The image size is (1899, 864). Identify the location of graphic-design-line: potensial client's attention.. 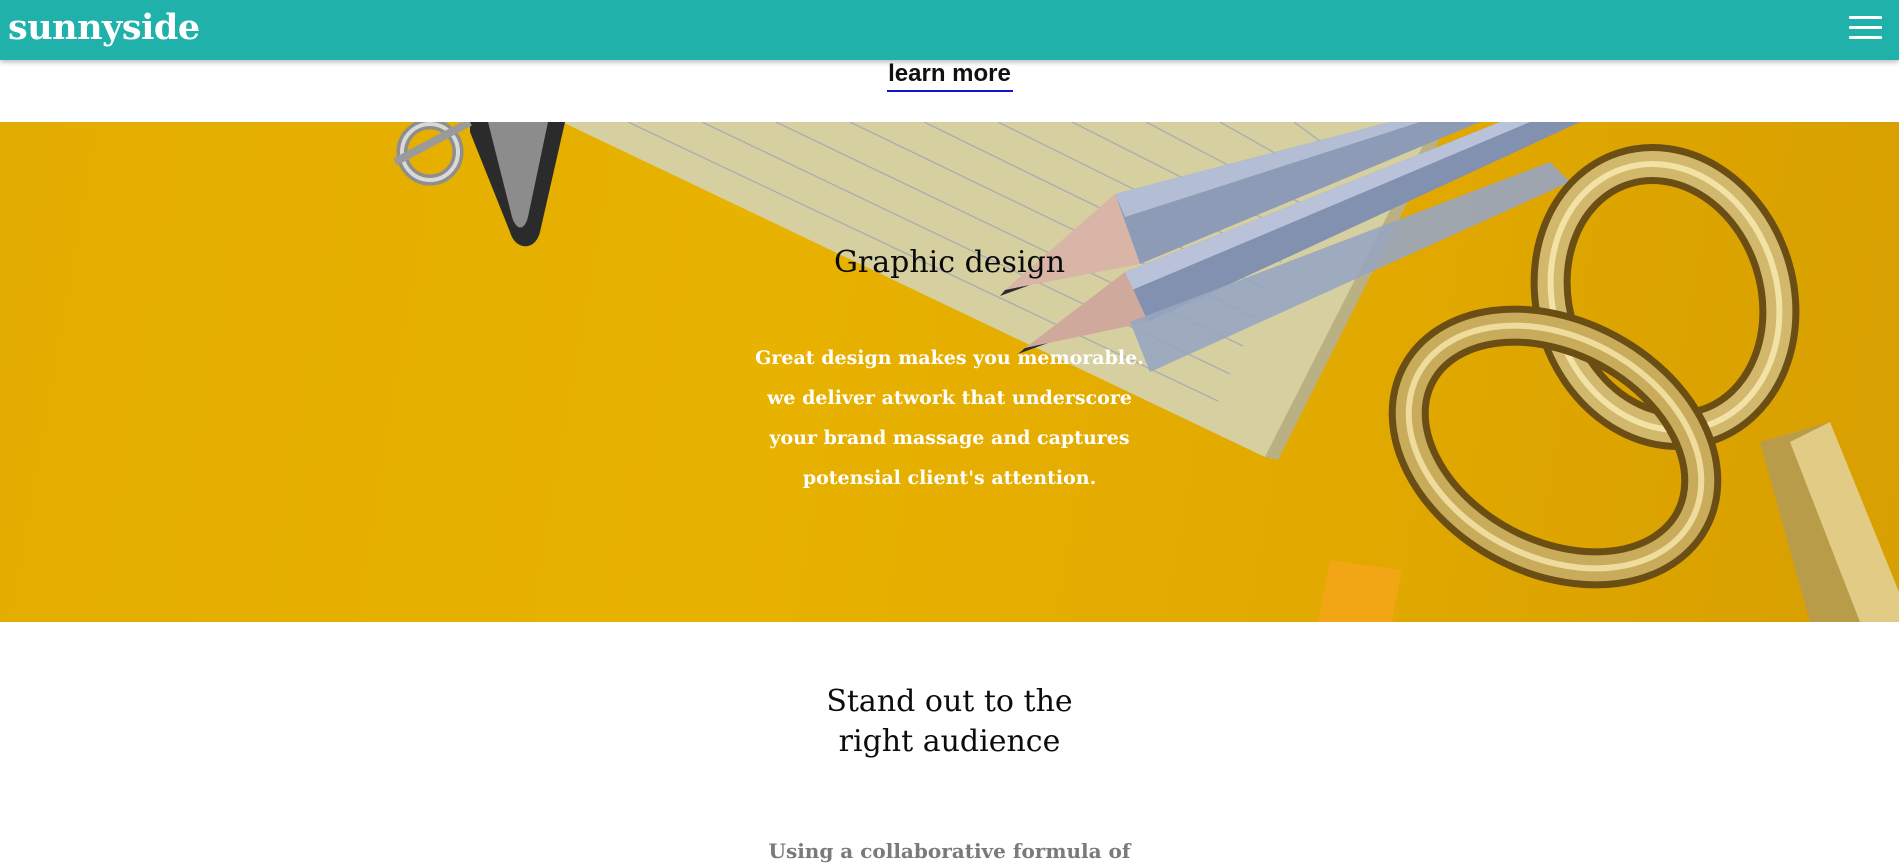
(949, 478).